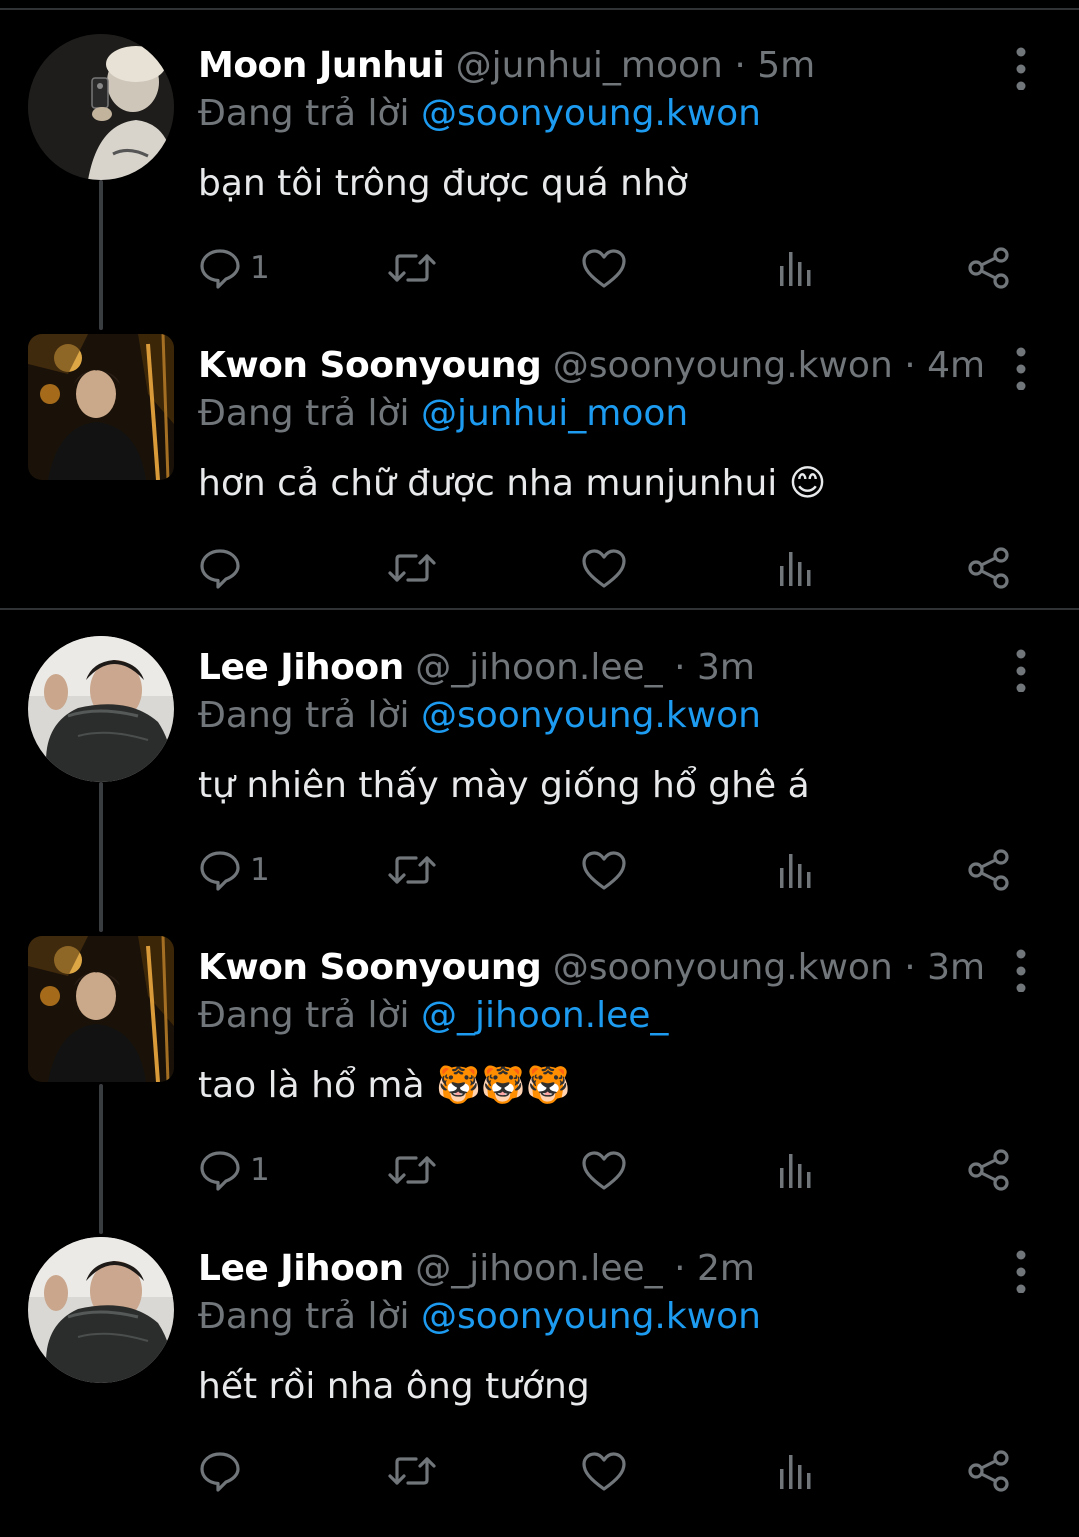  Describe the element at coordinates (726, 1268) in the screenshot. I see `timestamp: 2m` at that location.